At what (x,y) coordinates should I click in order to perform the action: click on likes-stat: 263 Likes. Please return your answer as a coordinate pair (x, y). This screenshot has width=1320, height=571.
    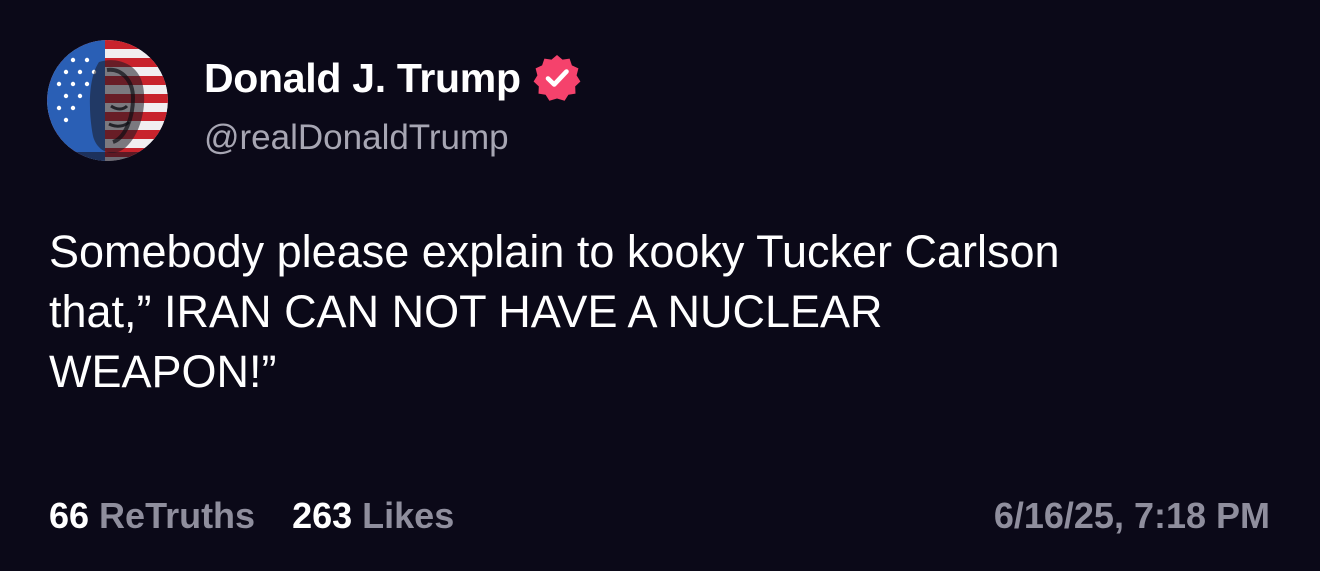
    Looking at the image, I should click on (373, 516).